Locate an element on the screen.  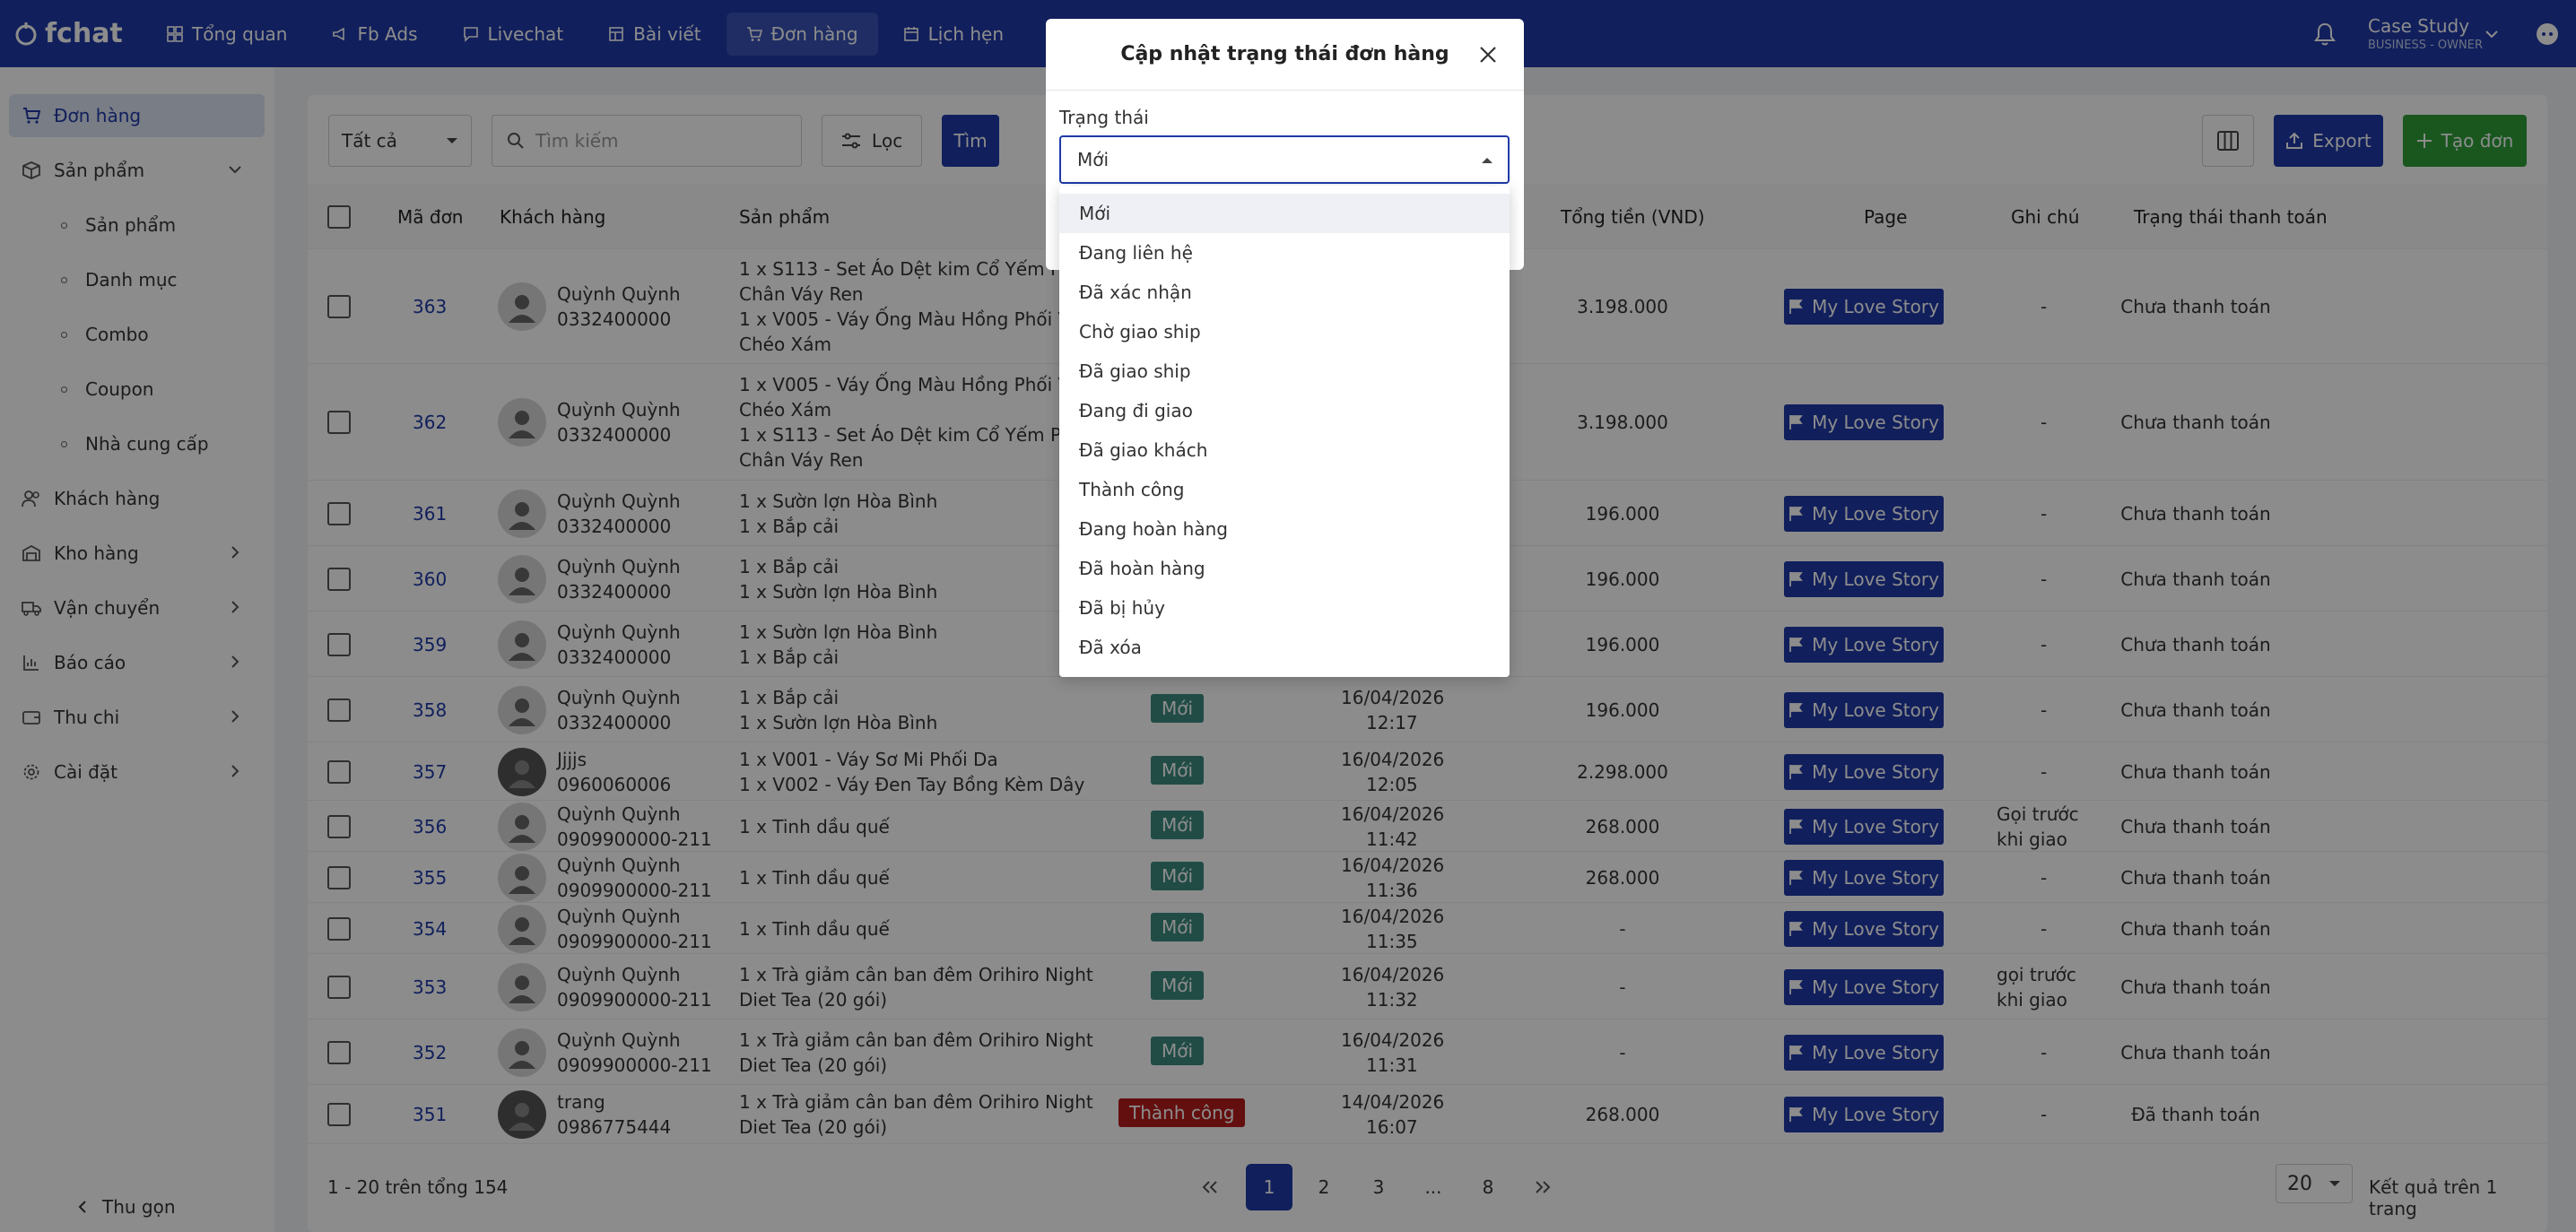
status-option: Đã giao ship is located at coordinates (1284, 371).